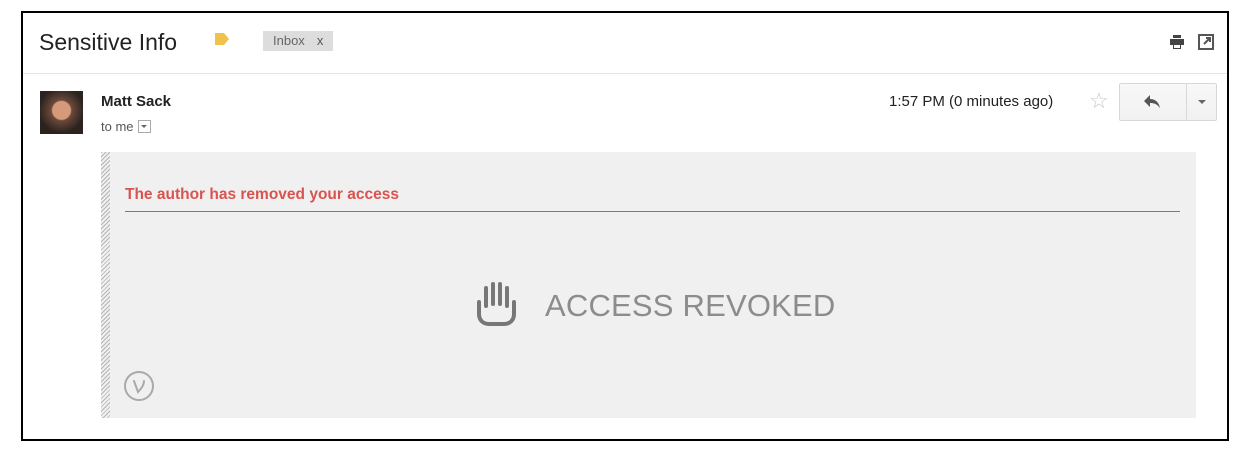 This screenshot has height=464, width=1252. What do you see at coordinates (222, 39) in the screenshot?
I see `label-tag-icon` at bounding box center [222, 39].